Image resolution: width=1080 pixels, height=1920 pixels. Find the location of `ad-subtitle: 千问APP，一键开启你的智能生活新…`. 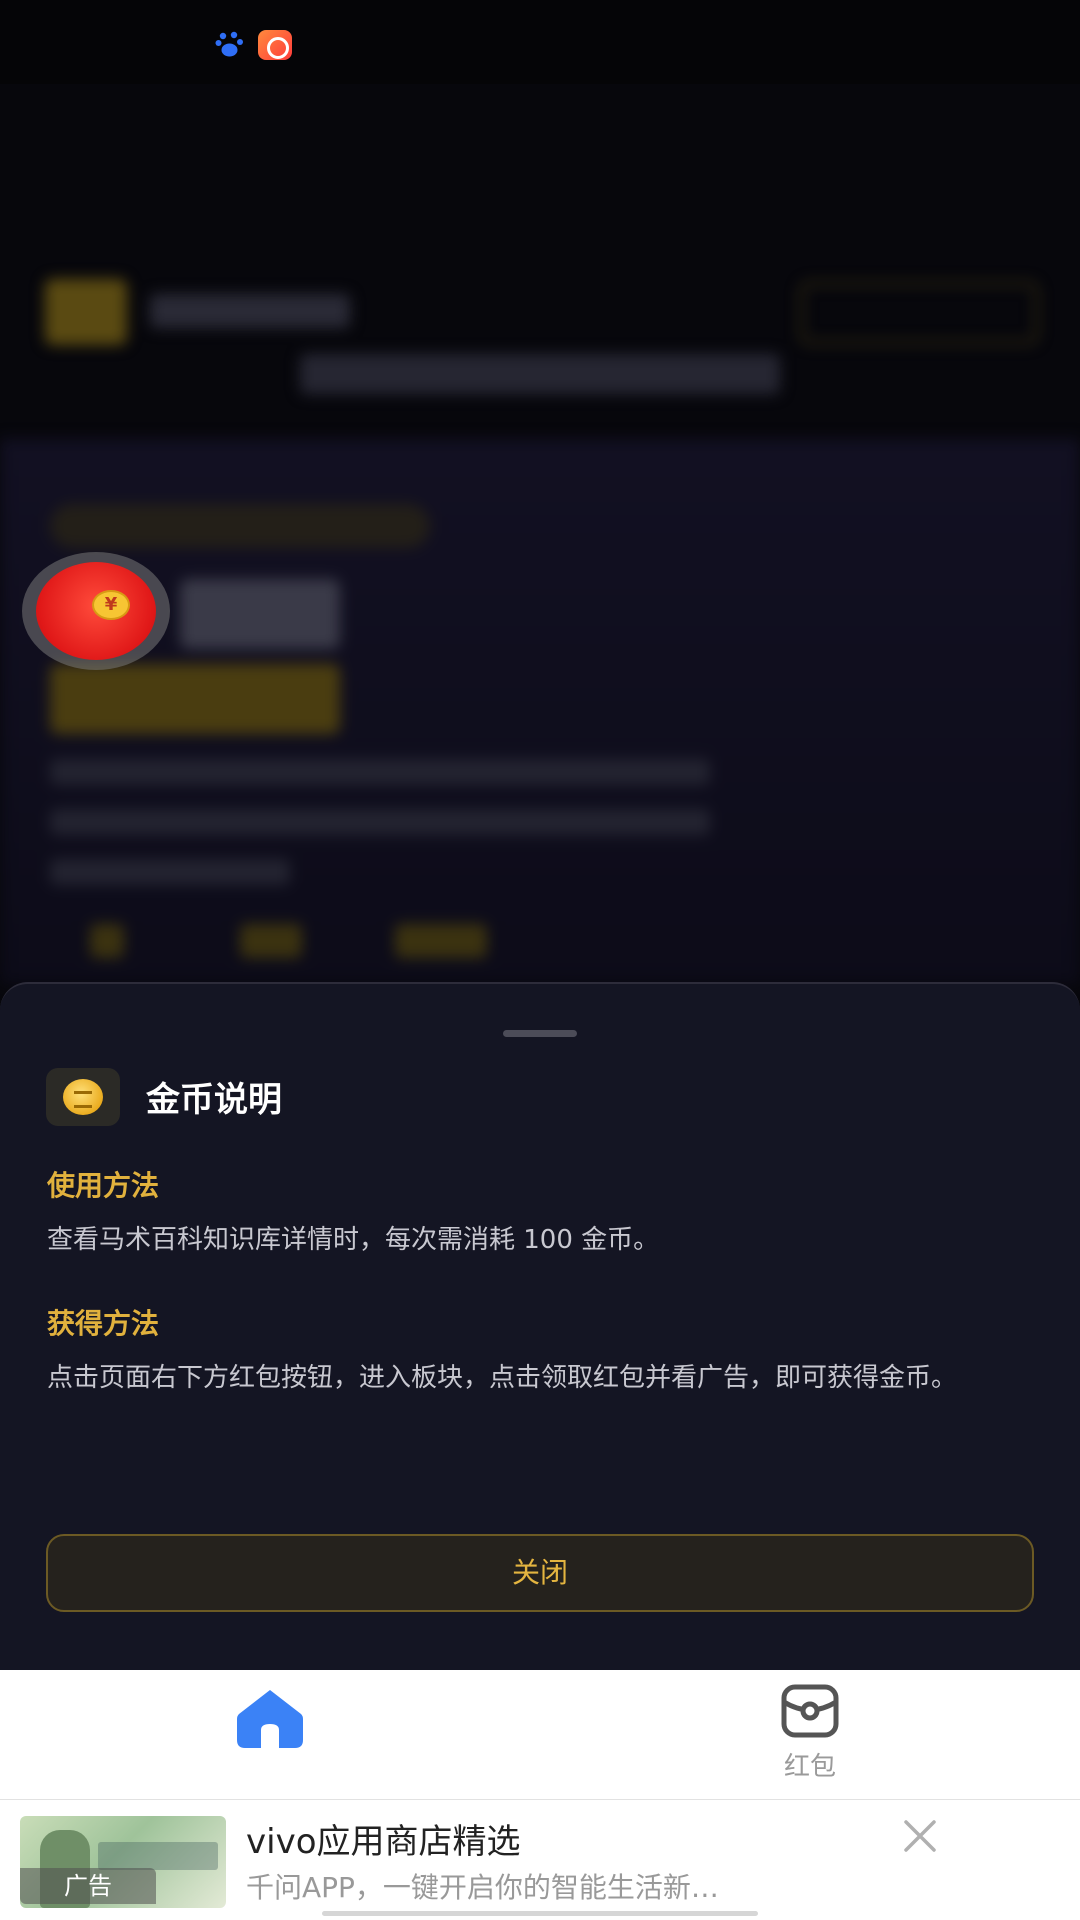

ad-subtitle: 千问APP，一键开启你的智能生活新… is located at coordinates (556, 1886).